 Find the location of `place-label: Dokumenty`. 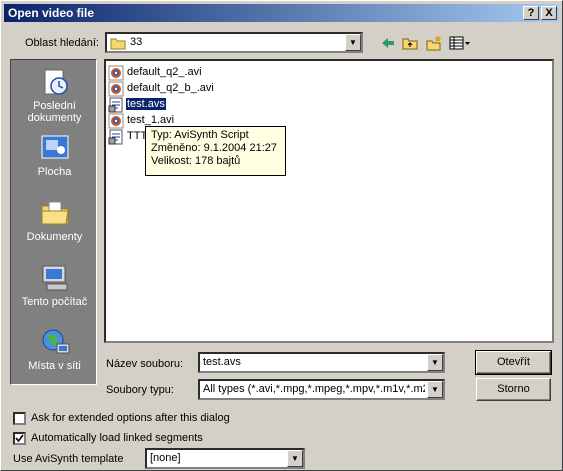

place-label: Dokumenty is located at coordinates (54, 237).